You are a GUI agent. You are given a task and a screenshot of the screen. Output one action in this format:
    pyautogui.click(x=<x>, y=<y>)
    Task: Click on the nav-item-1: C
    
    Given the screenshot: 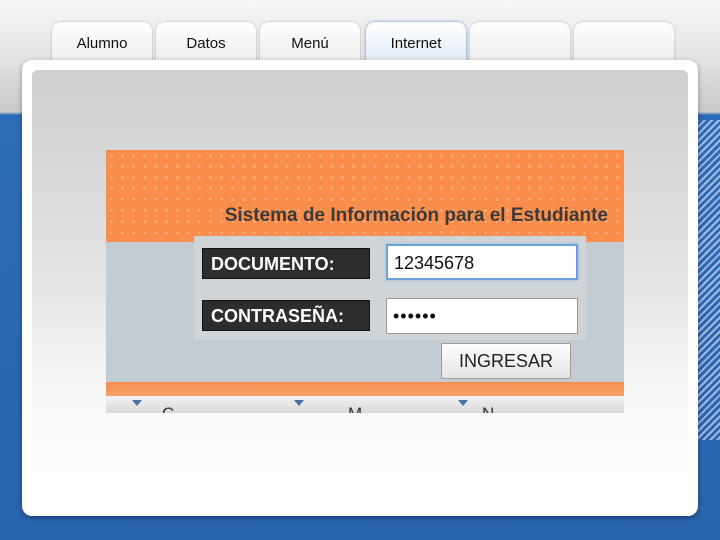 What is the action you would take?
    pyautogui.click(x=168, y=408)
    